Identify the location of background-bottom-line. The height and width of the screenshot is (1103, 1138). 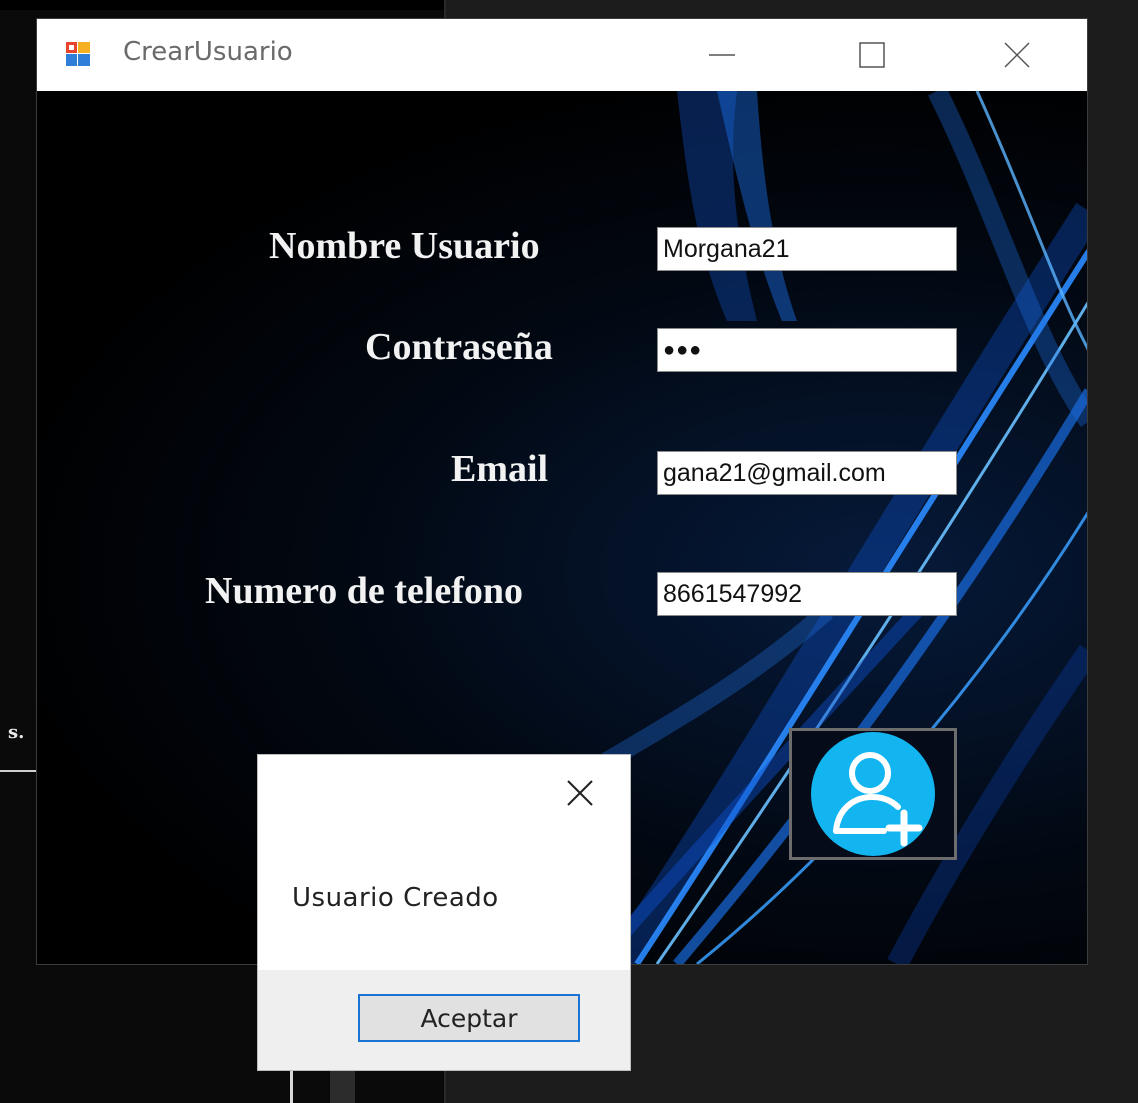
(291, 1085).